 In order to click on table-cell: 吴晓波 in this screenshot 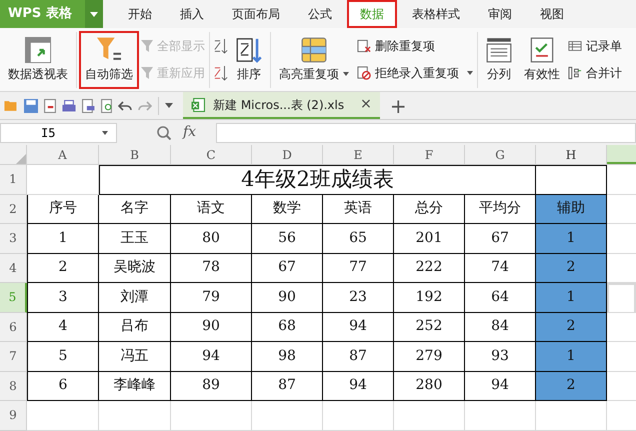, I will do `click(135, 268)`.